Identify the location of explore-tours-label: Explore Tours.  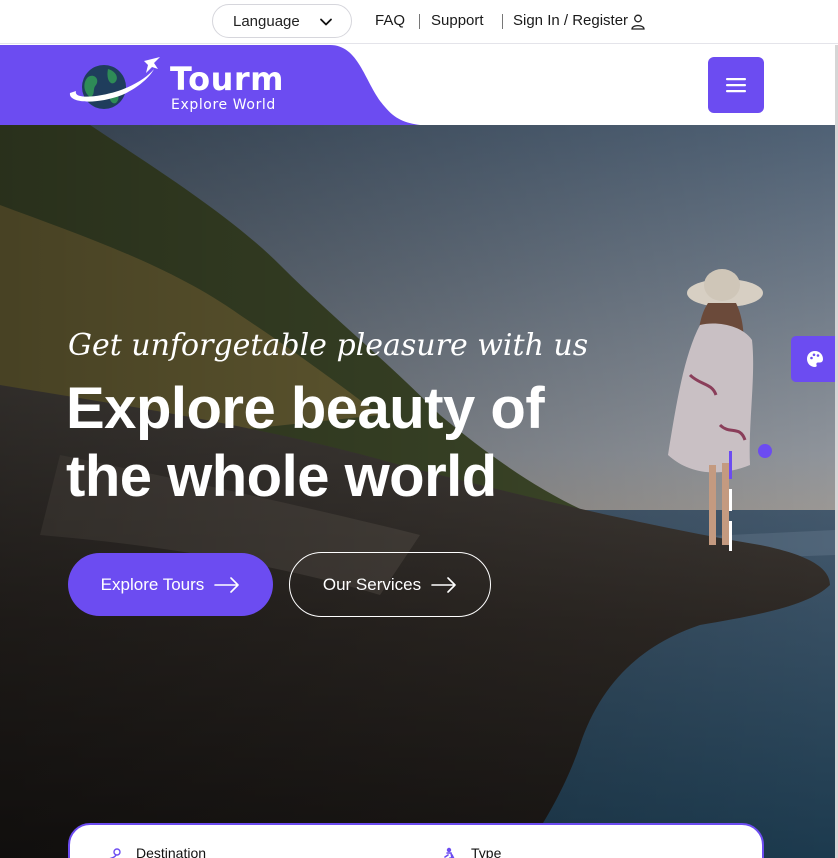
(152, 584).